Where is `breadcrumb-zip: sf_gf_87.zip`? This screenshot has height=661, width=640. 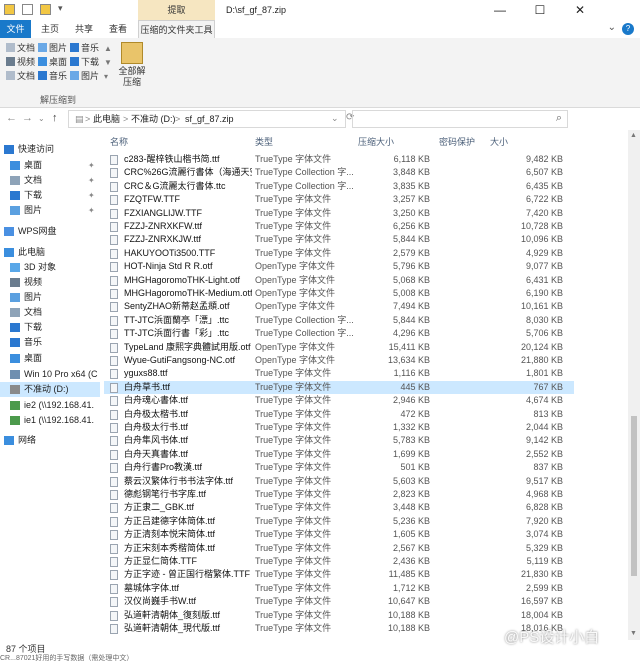 breadcrumb-zip: sf_gf_87.zip is located at coordinates (209, 119).